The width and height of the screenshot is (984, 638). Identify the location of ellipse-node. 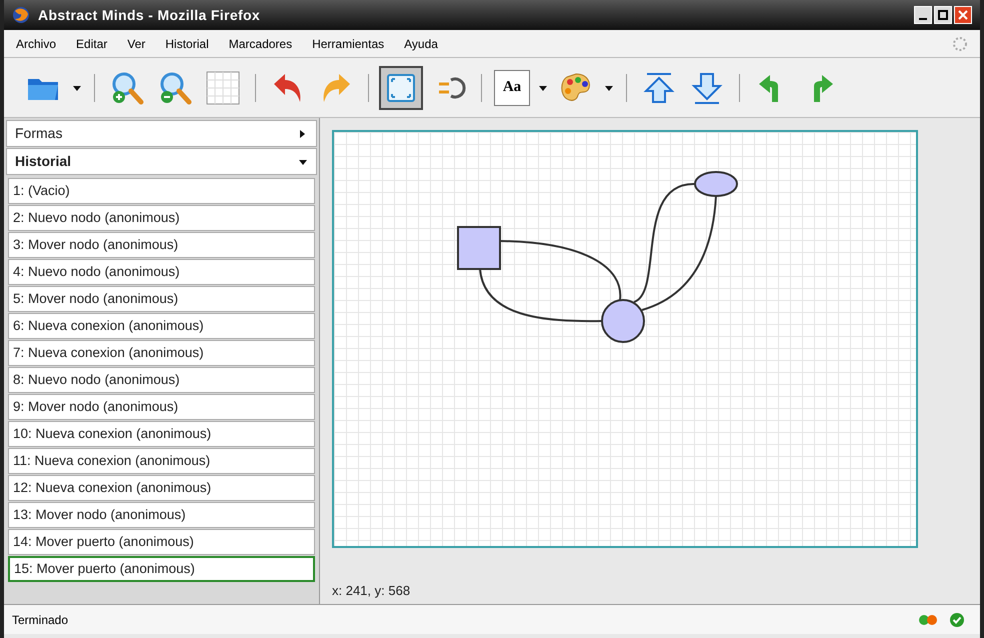
(716, 184).